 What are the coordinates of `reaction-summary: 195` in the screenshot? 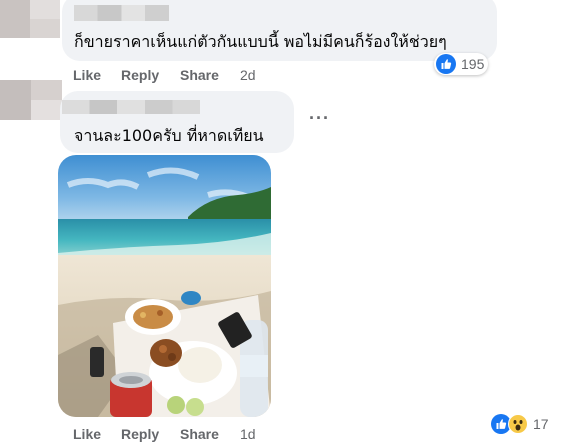 It's located at (461, 64).